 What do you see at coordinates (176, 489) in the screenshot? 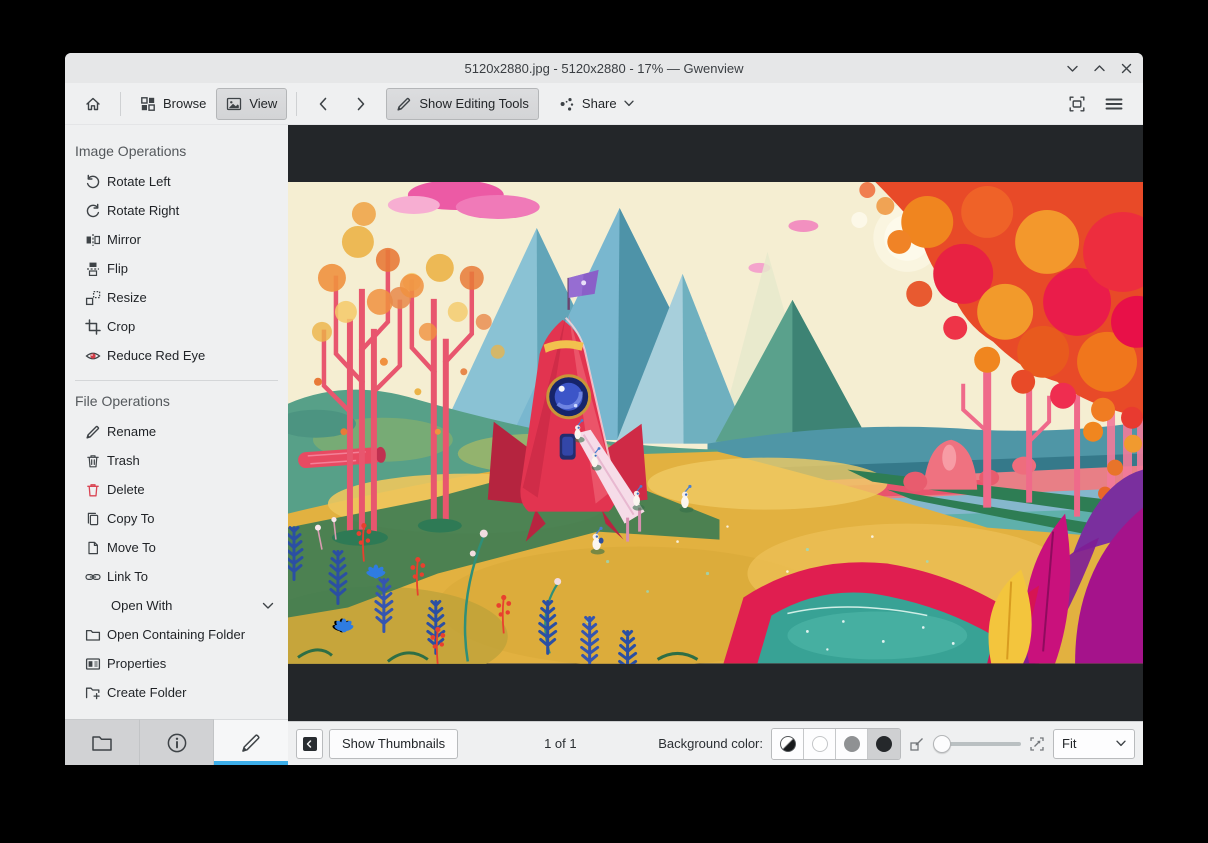
I see `op-delete: Delete` at bounding box center [176, 489].